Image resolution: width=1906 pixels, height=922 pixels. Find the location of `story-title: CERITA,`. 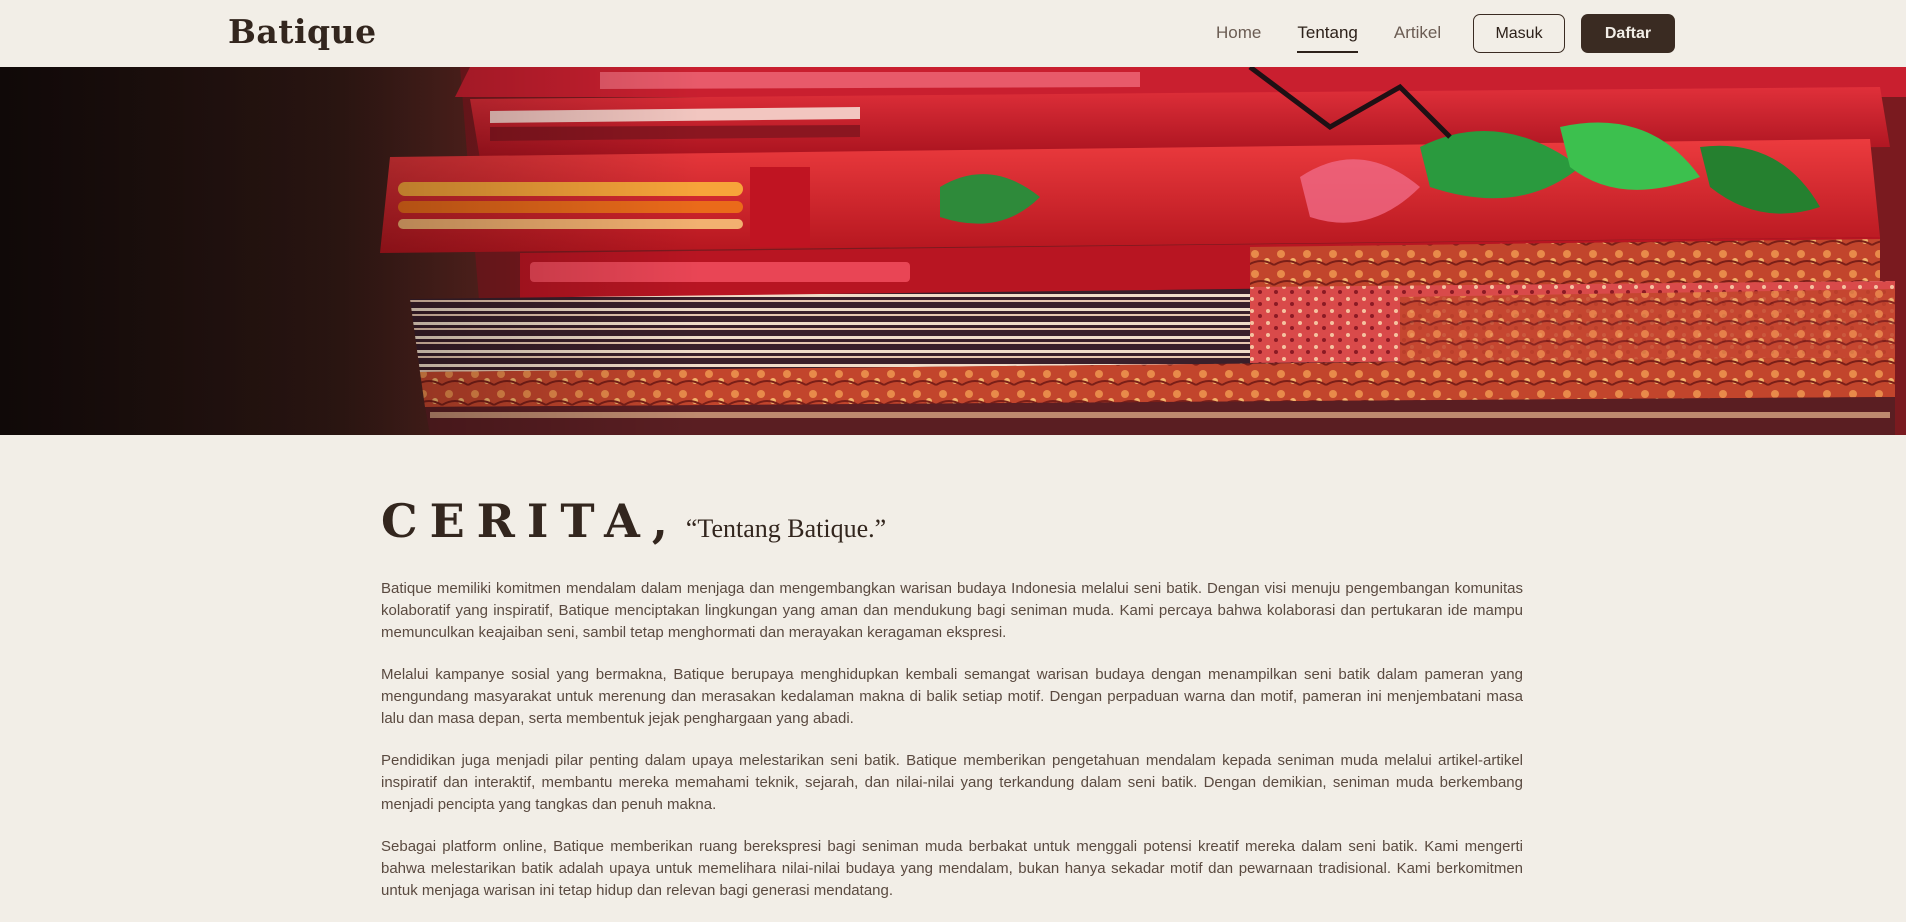

story-title: CERITA, is located at coordinates (530, 521).